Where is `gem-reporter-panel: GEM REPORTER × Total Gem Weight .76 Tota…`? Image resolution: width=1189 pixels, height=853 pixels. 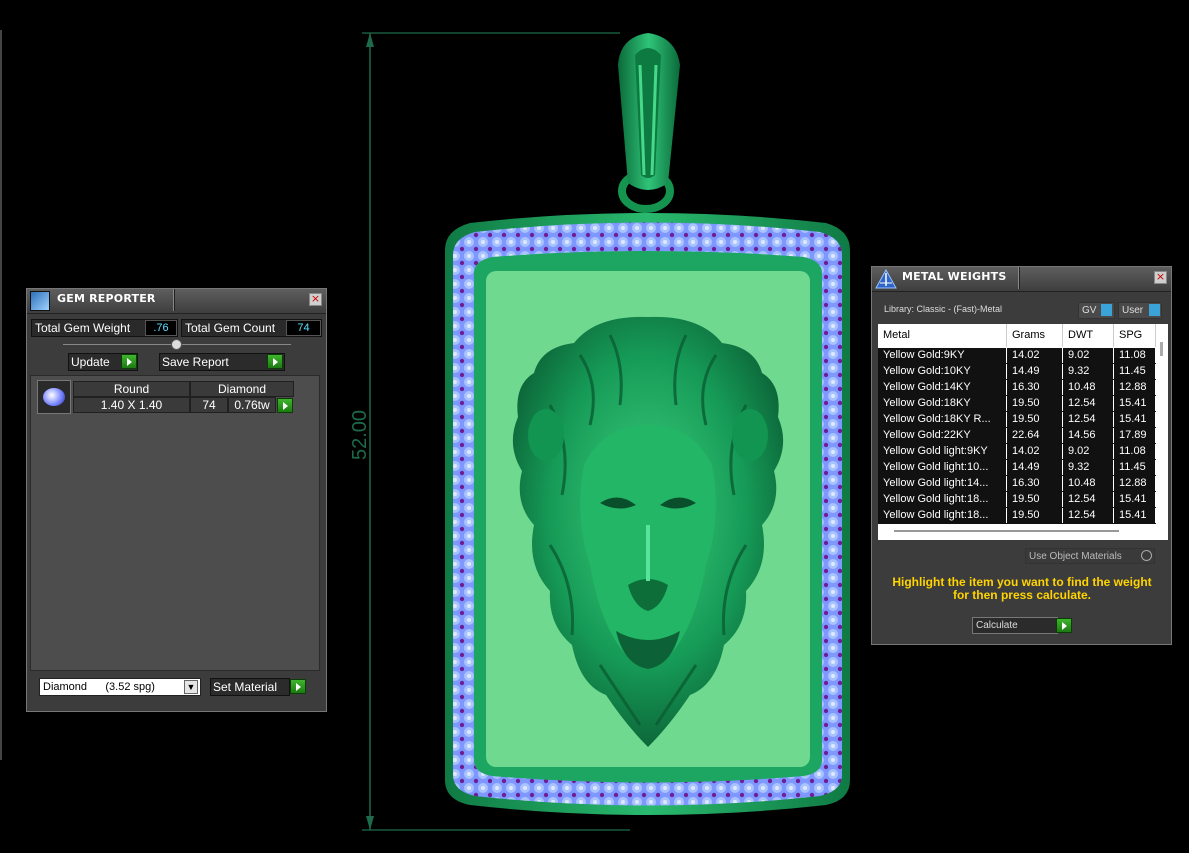 gem-reporter-panel: GEM REPORTER × Total Gem Weight .76 Tota… is located at coordinates (176, 500).